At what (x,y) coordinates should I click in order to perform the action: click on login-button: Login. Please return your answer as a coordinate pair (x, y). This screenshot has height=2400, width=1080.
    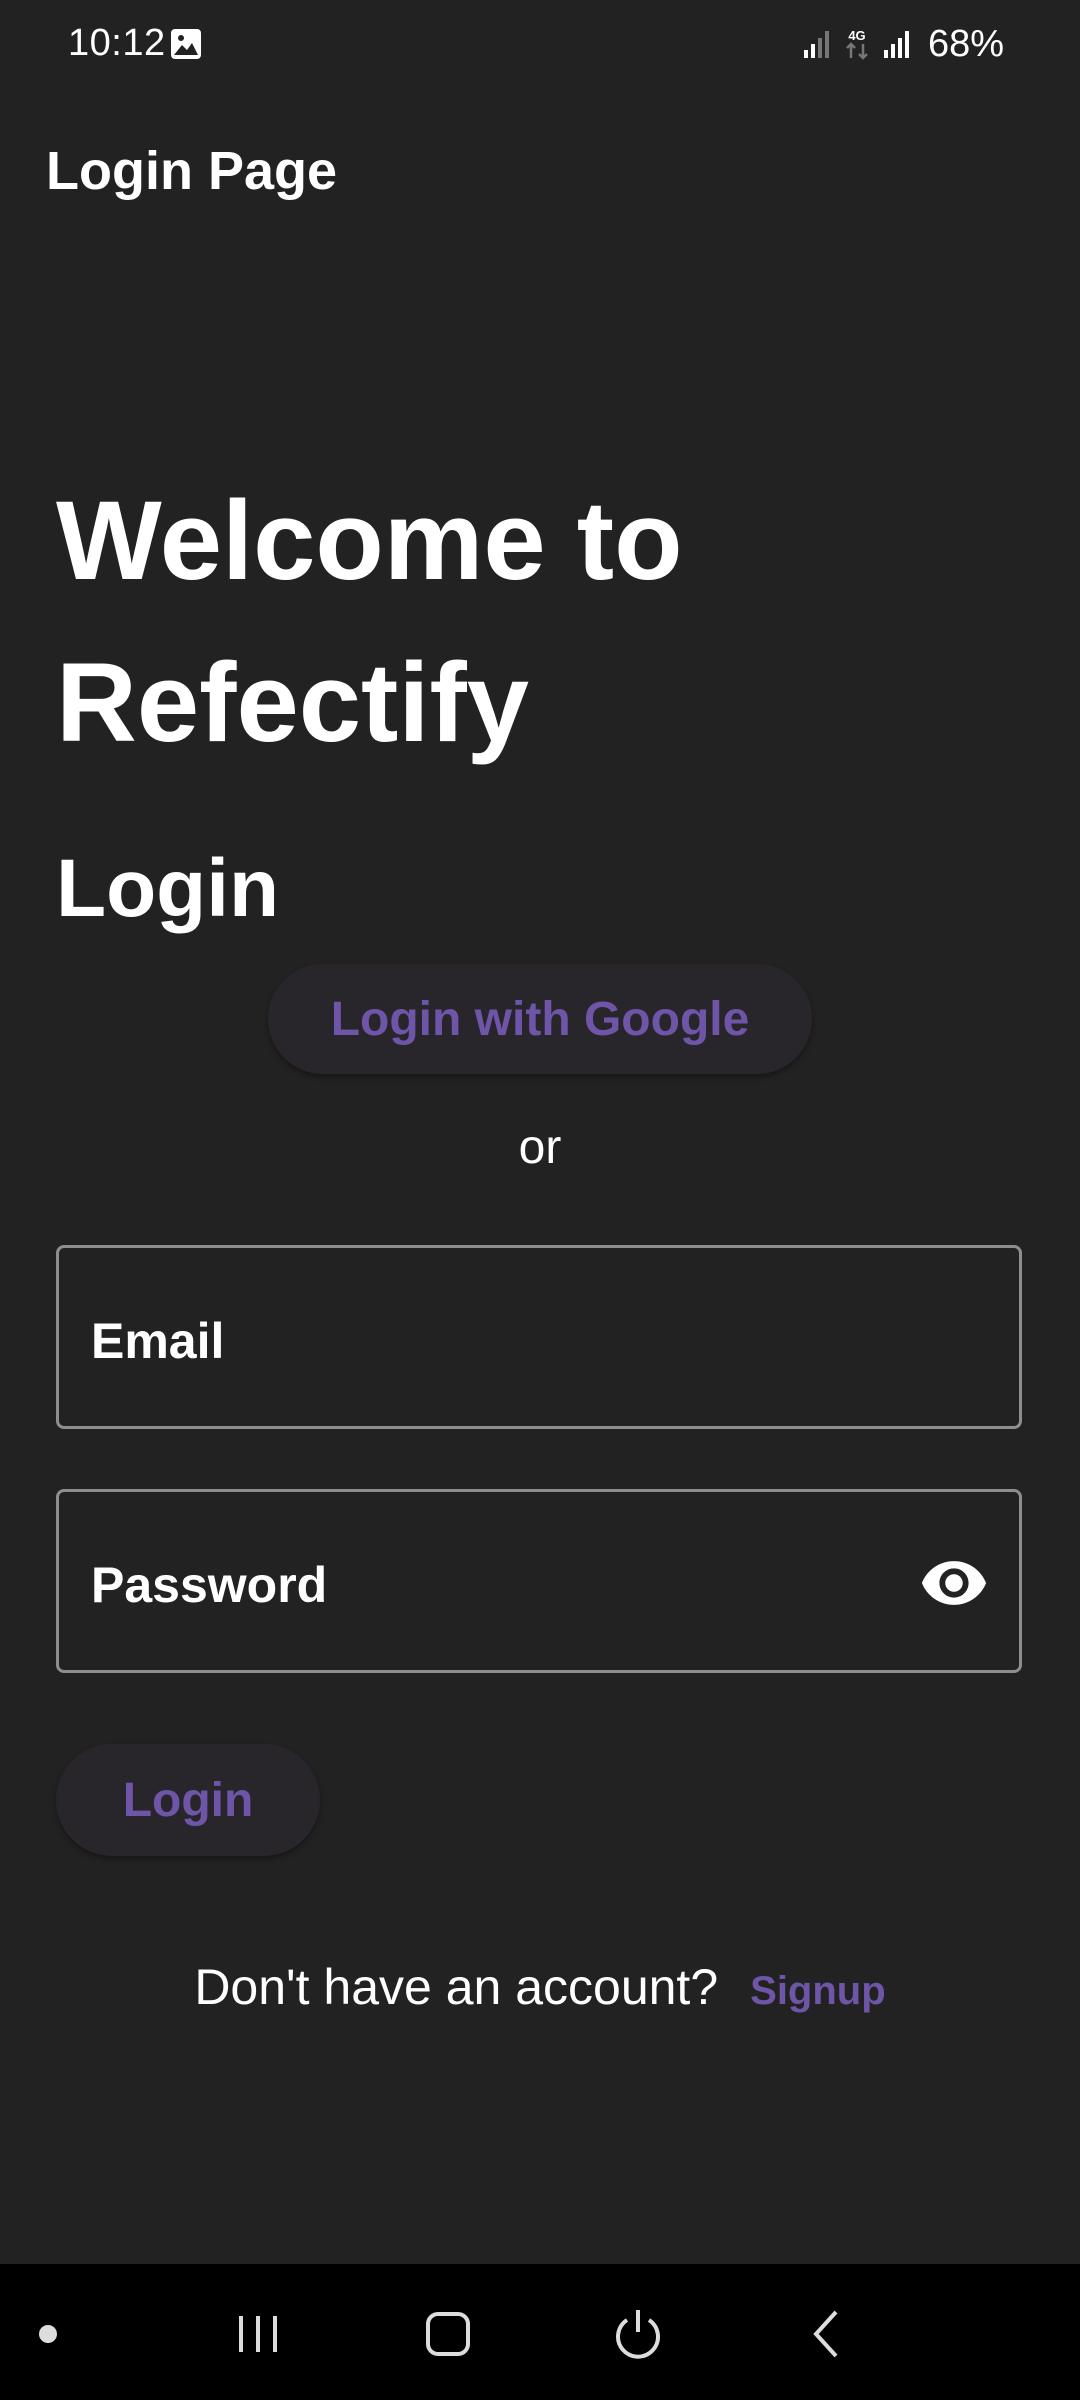
    Looking at the image, I should click on (188, 1800).